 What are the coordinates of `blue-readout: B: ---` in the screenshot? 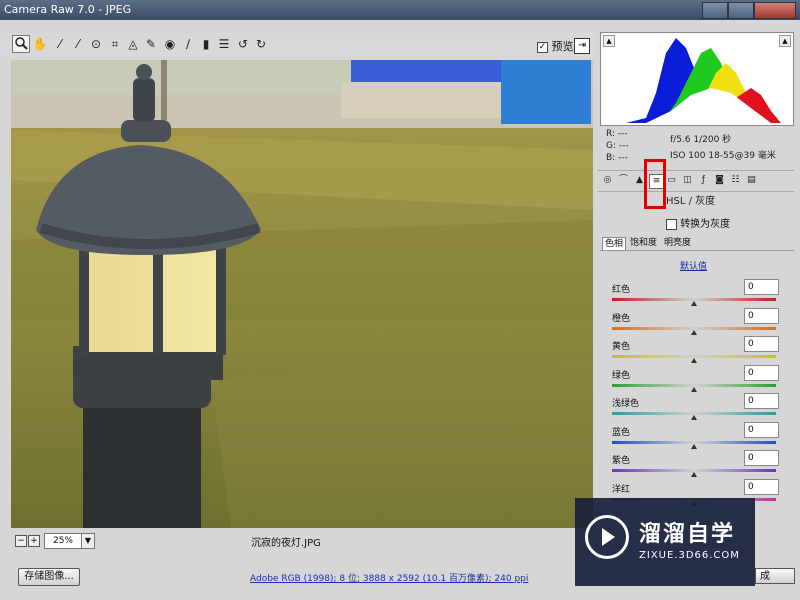 It's located at (617, 158).